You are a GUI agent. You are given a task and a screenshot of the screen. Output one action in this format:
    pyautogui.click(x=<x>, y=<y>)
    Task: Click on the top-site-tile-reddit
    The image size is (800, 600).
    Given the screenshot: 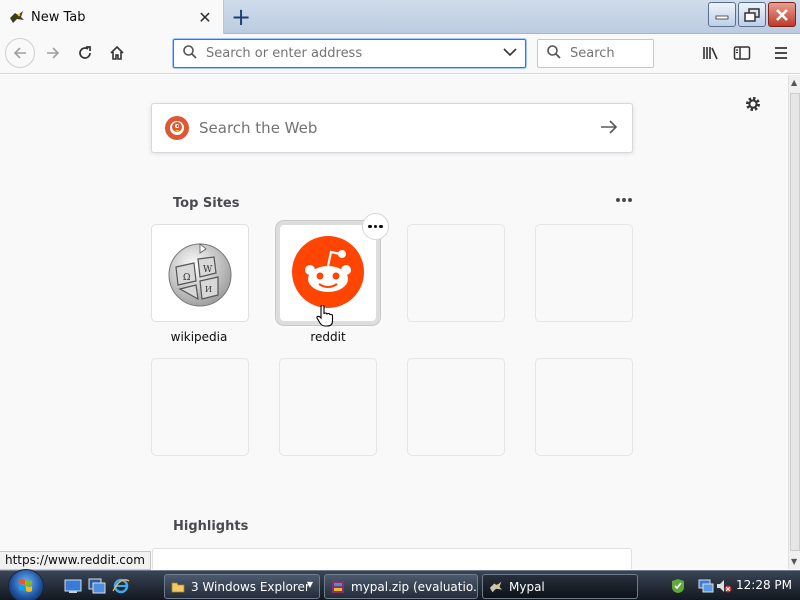 What is the action you would take?
    pyautogui.click(x=328, y=276)
    